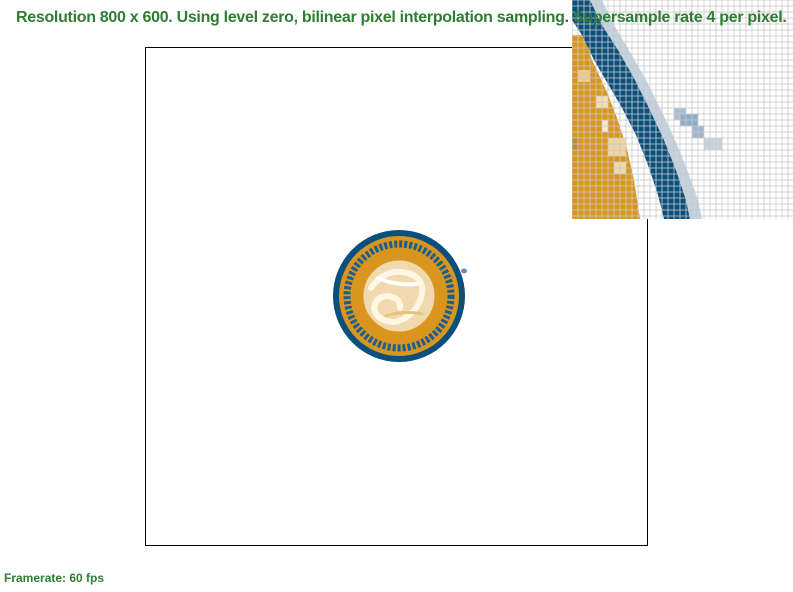  Describe the element at coordinates (54, 578) in the screenshot. I see `framerate-text: Framerate: 60 fps` at that location.